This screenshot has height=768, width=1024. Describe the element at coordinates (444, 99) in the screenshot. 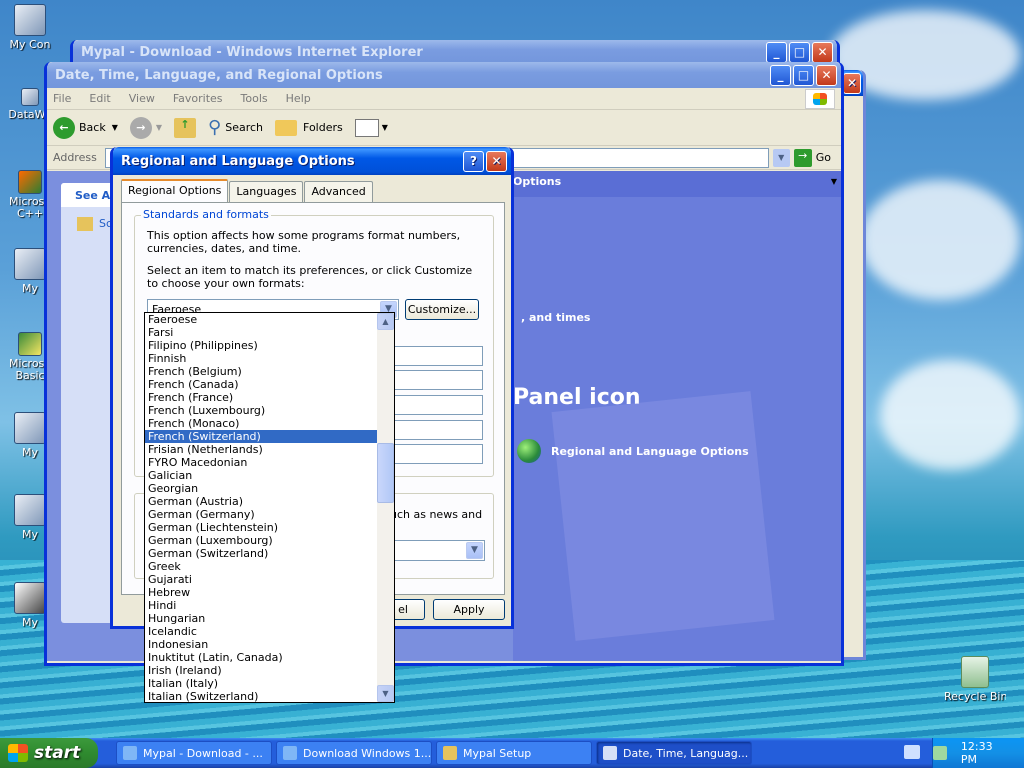

I see `menu-bar: File Edit View Favorites Tools Help` at that location.